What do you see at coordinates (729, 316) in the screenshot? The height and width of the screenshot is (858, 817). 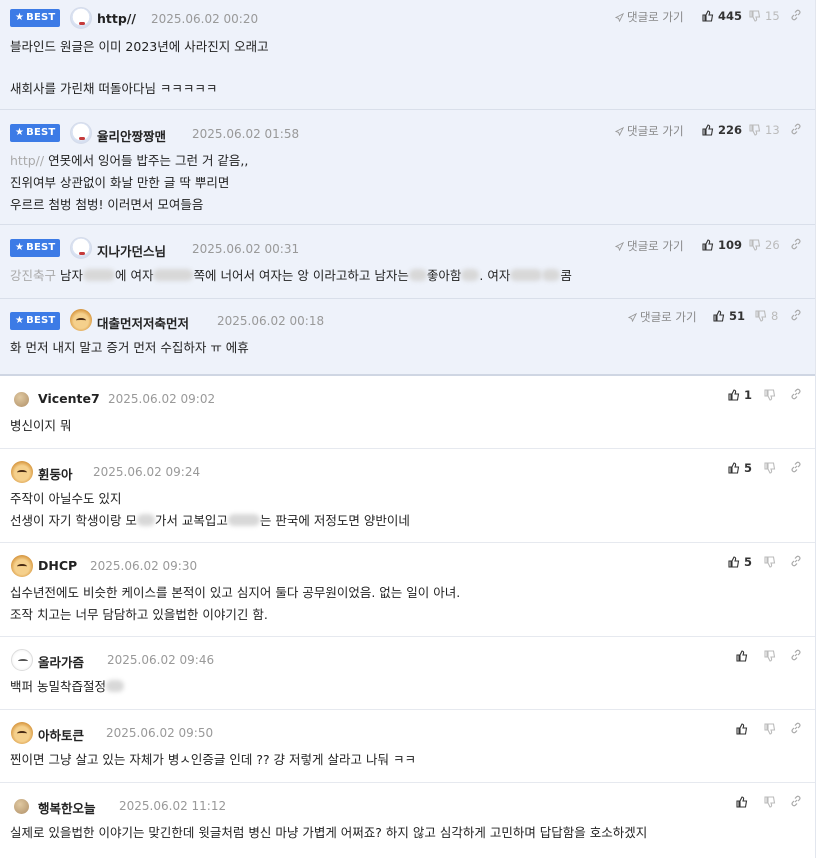 I see `like-button: 51` at bounding box center [729, 316].